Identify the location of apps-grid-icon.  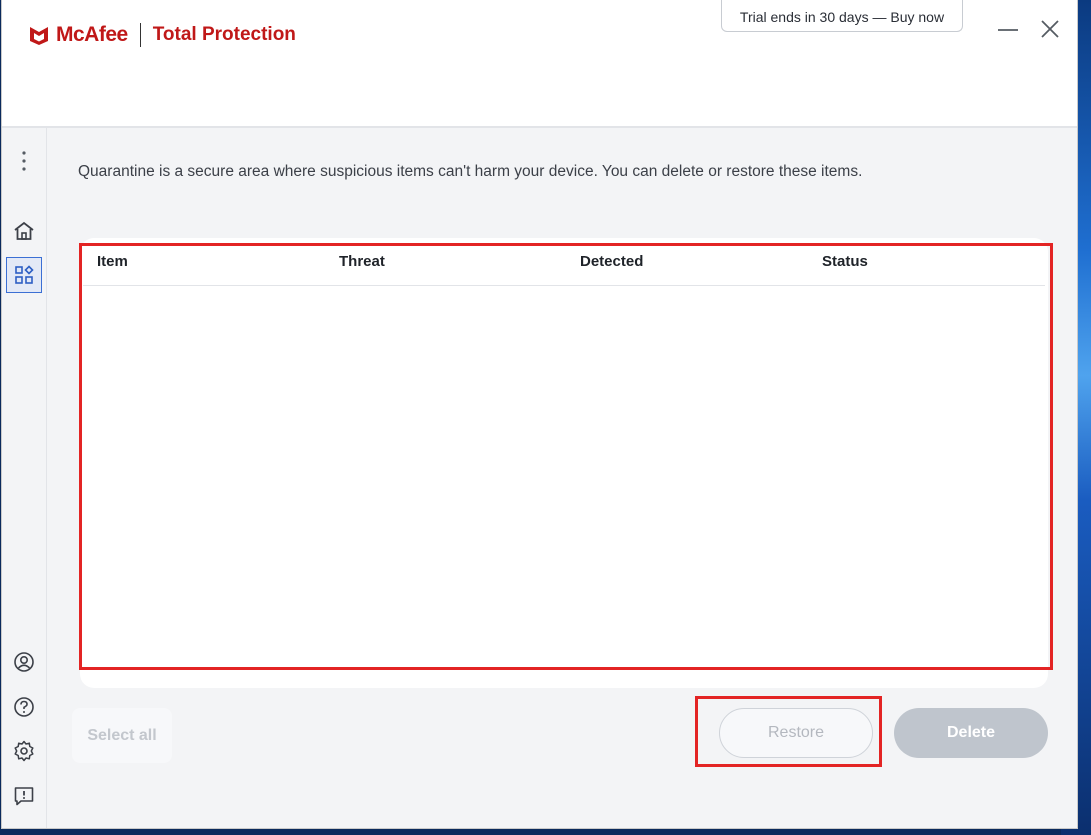
(24, 274).